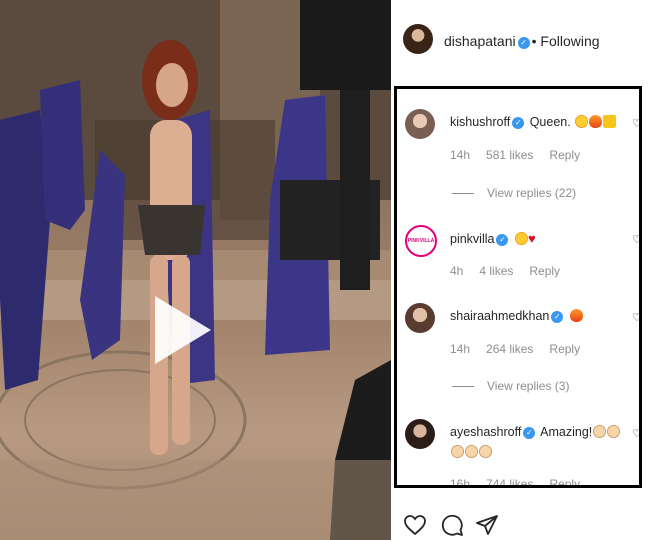  What do you see at coordinates (457, 271) in the screenshot?
I see `comment-time: 4h` at bounding box center [457, 271].